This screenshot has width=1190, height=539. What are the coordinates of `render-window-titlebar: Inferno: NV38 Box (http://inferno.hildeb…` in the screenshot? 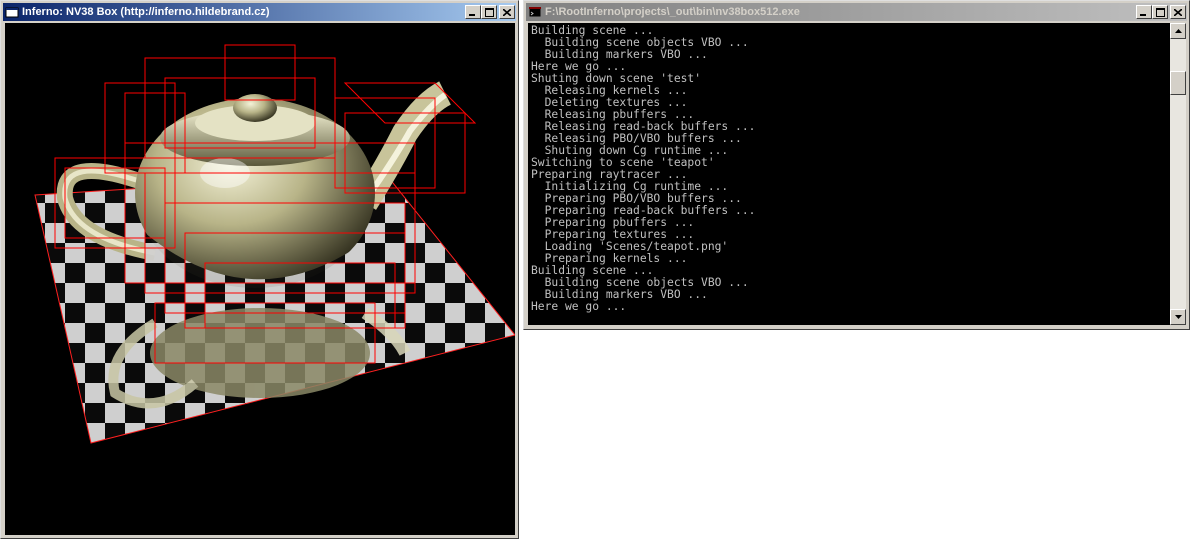 It's located at (259, 12).